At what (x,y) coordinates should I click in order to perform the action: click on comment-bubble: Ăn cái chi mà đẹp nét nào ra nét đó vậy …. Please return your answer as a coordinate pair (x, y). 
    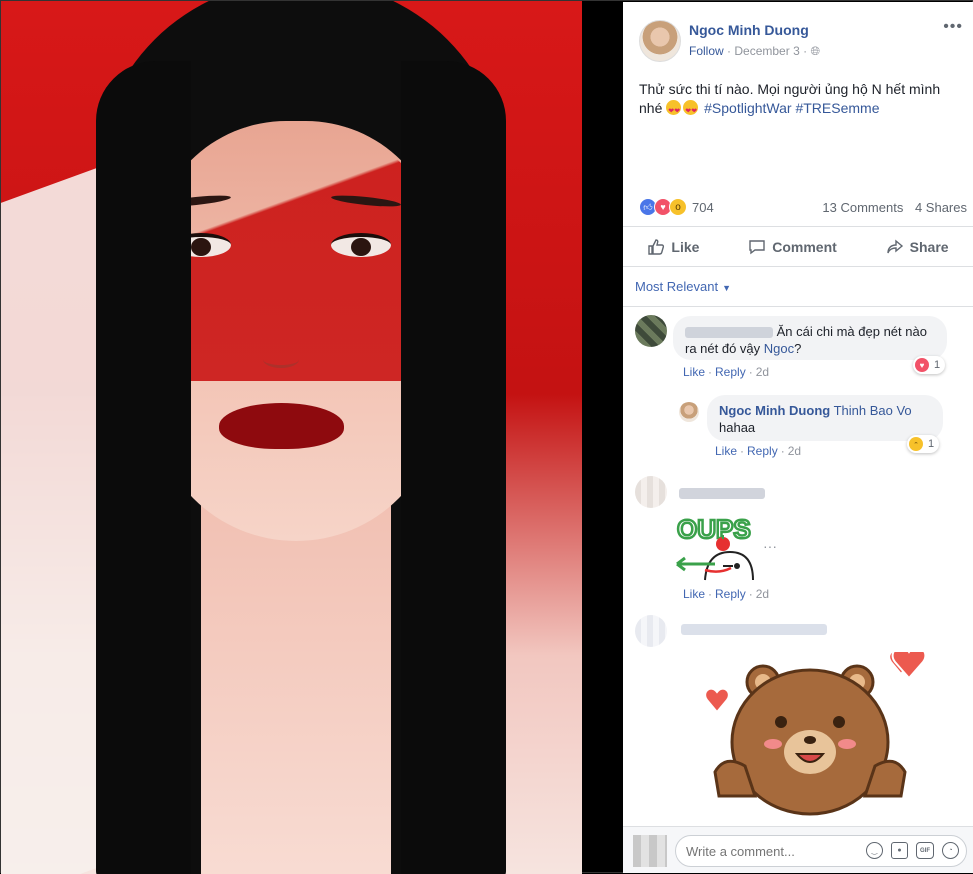
    Looking at the image, I should click on (810, 338).